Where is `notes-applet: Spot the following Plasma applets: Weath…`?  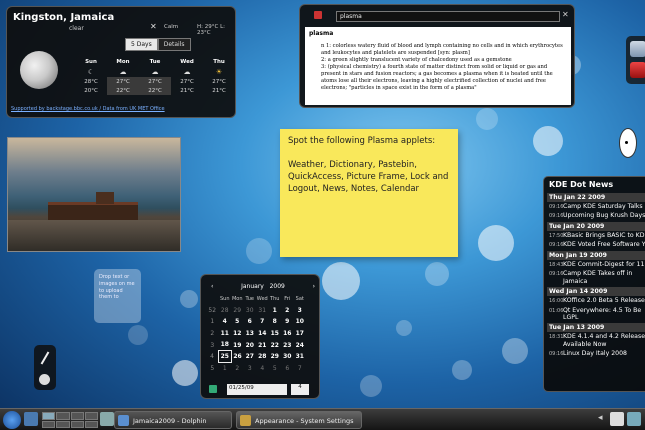
notes-applet: Spot the following Plasma applets: Weath… is located at coordinates (369, 193).